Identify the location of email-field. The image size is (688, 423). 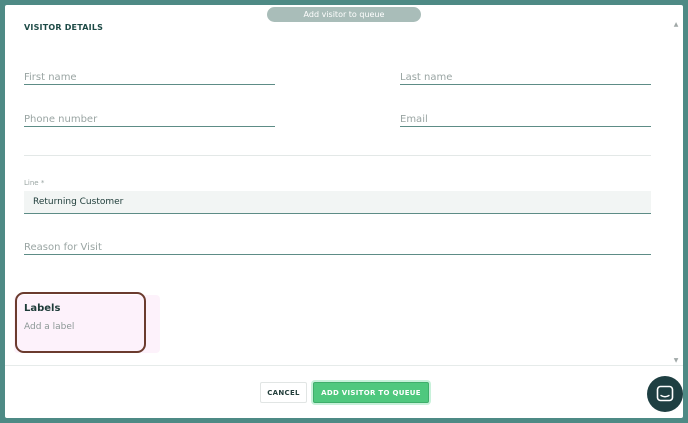
(525, 118).